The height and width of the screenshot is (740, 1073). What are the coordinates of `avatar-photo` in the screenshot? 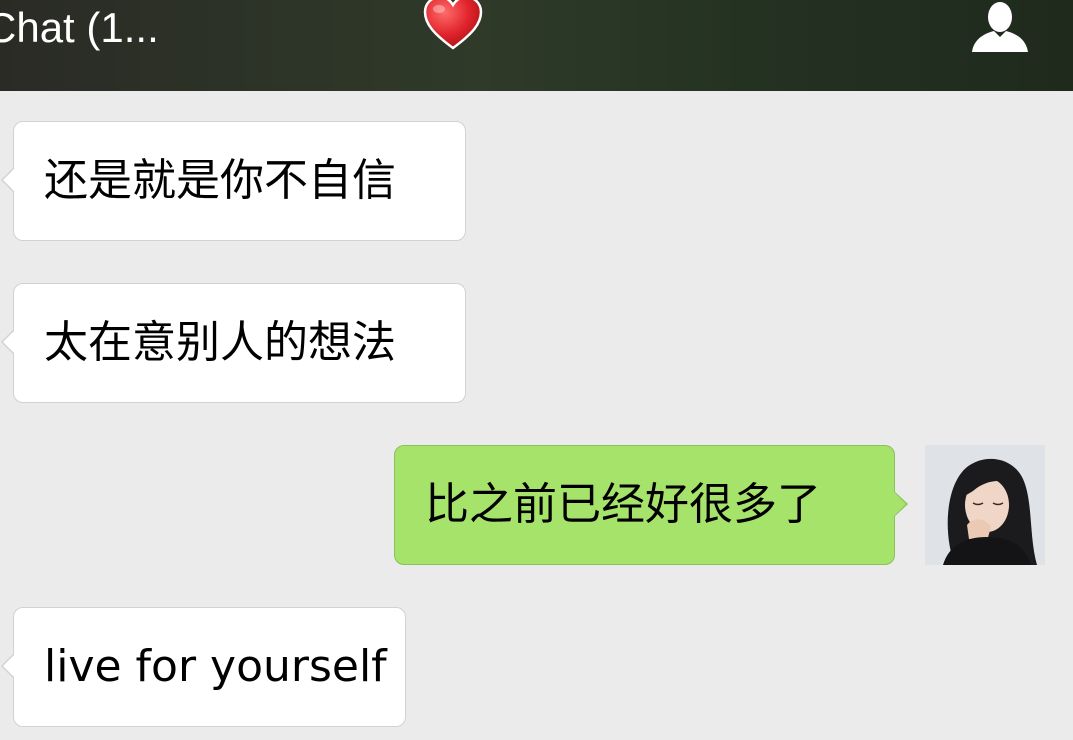 It's located at (985, 505).